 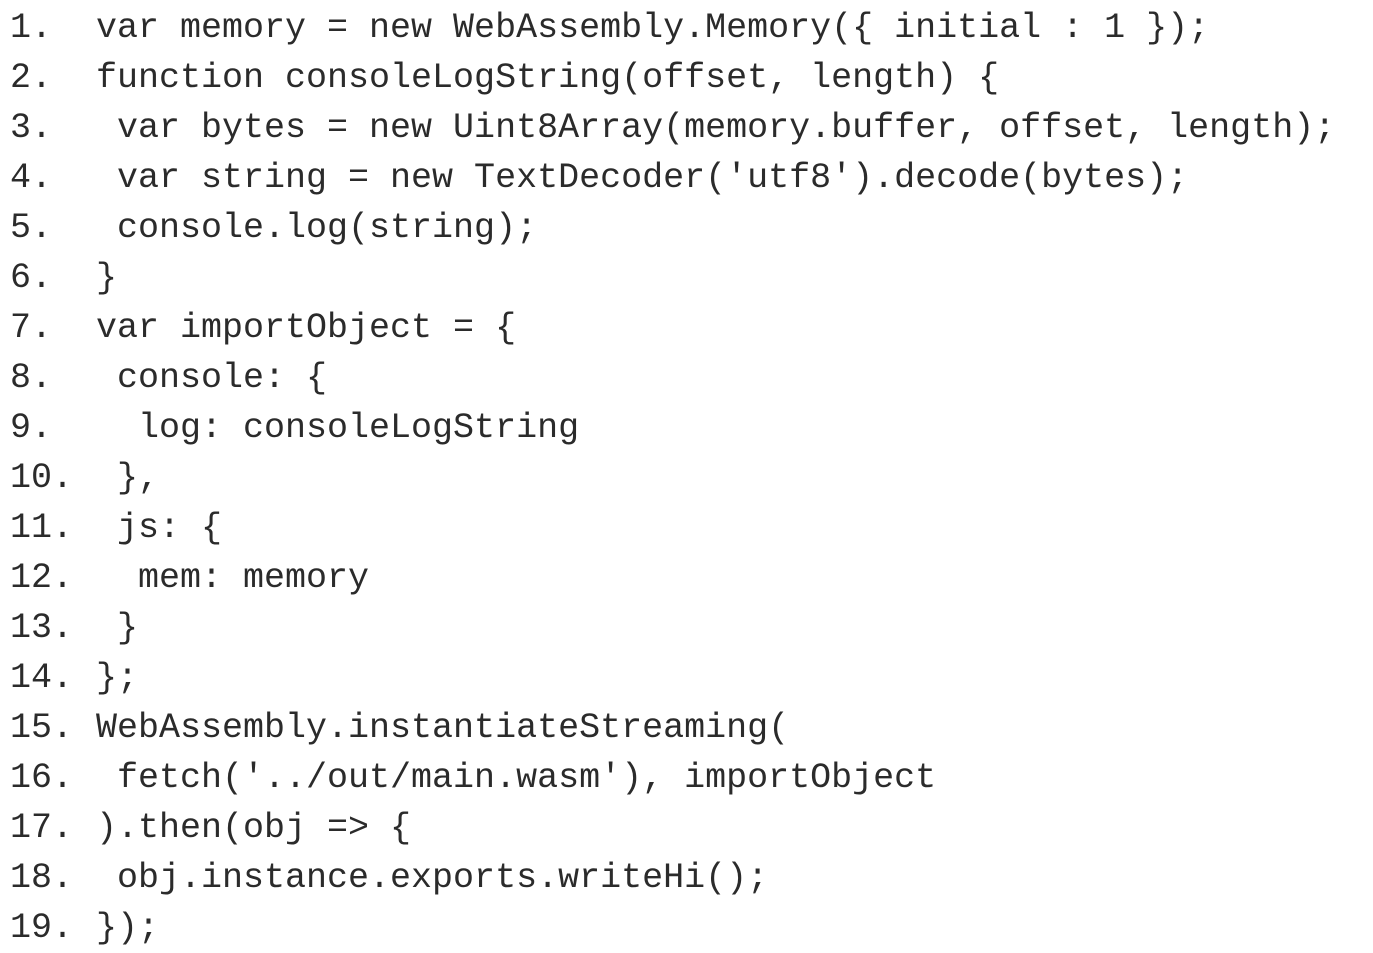 I want to click on code-text: log: consoleLogString, so click(x=338, y=428).